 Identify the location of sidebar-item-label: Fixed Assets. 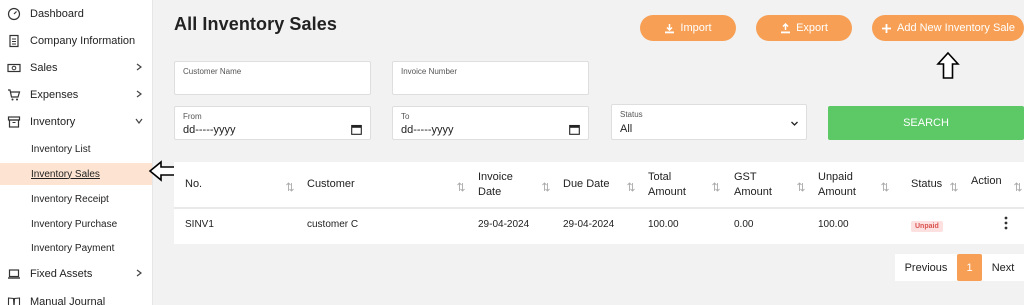
(61, 274).